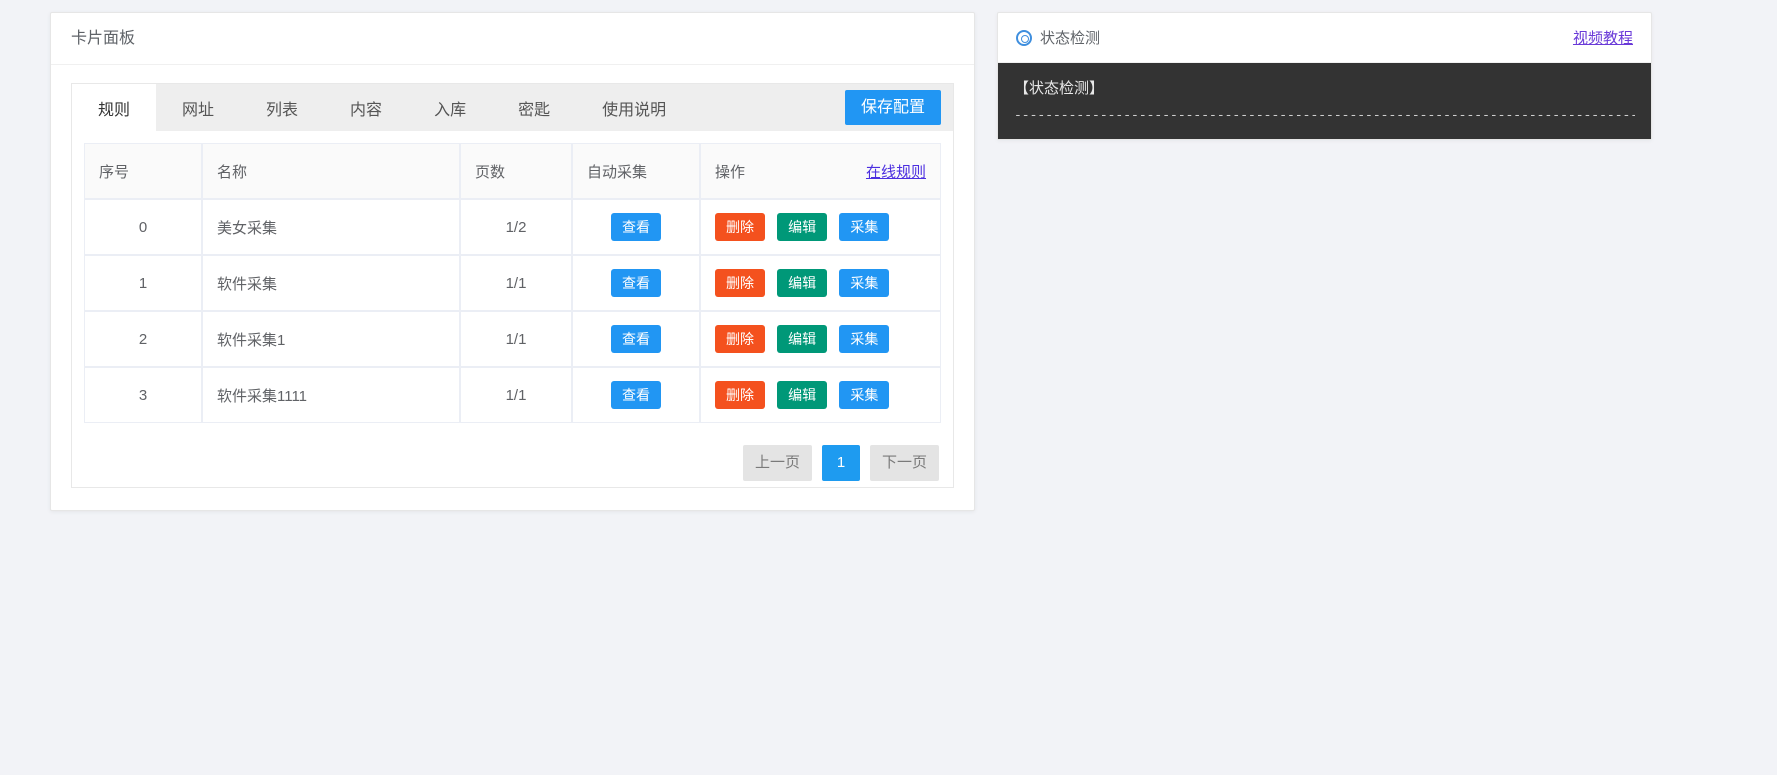 The width and height of the screenshot is (1777, 775). Describe the element at coordinates (516, 227) in the screenshot. I see `cell-pages: 1/2` at that location.